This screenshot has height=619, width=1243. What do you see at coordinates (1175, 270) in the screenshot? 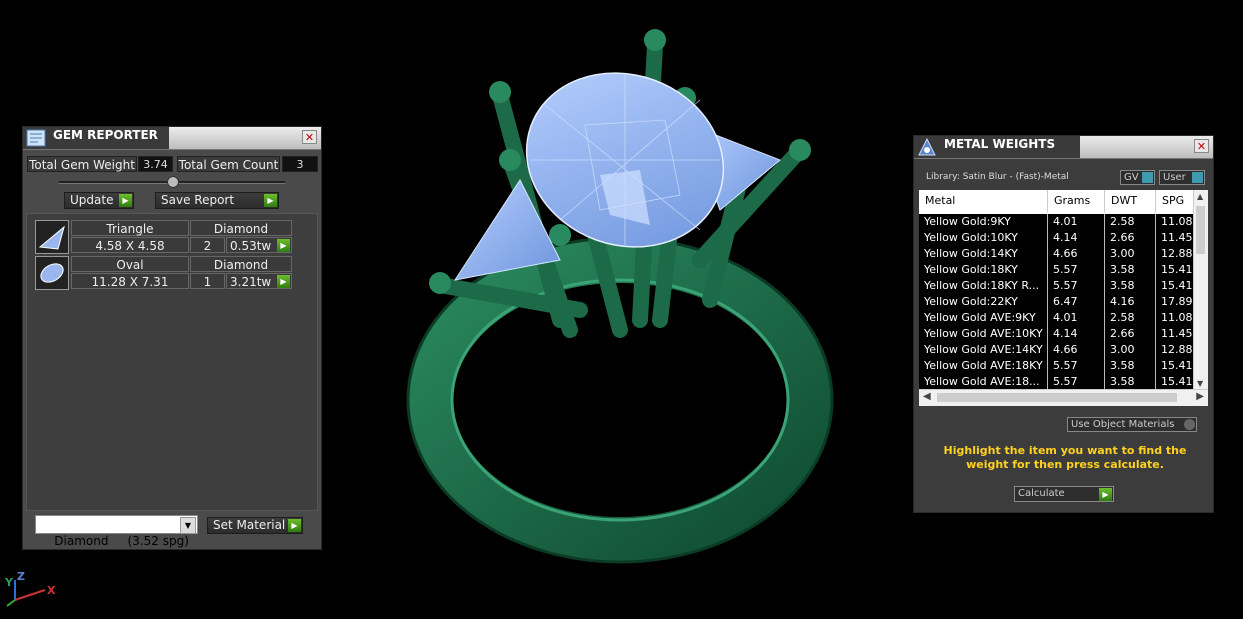
I see `table-cell: 15.41` at bounding box center [1175, 270].